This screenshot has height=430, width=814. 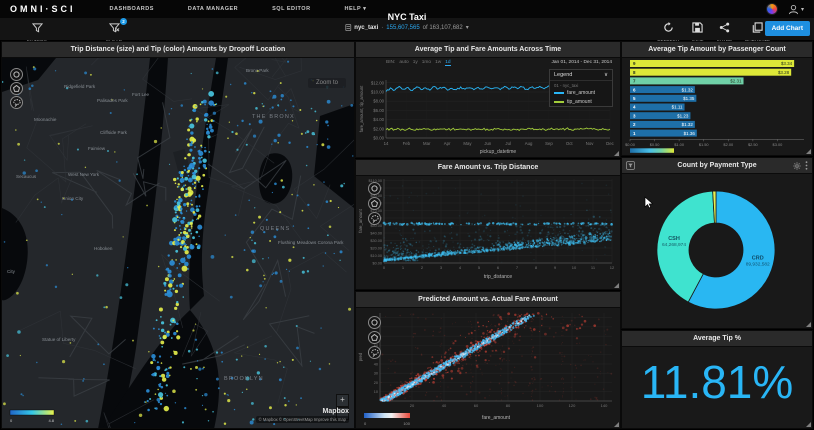 What do you see at coordinates (488, 50) in the screenshot?
I see `timeline-panel-titlebar: Average Tip and Fare Amounts Across Time` at bounding box center [488, 50].